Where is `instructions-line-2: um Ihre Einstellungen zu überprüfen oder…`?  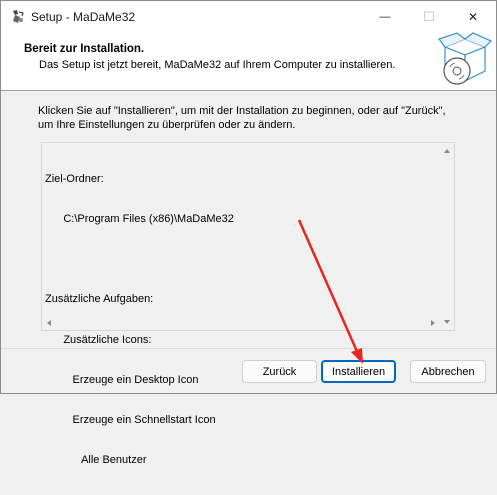
instructions-line-2: um Ihre Einstellungen zu überprüfen oder… is located at coordinates (167, 125).